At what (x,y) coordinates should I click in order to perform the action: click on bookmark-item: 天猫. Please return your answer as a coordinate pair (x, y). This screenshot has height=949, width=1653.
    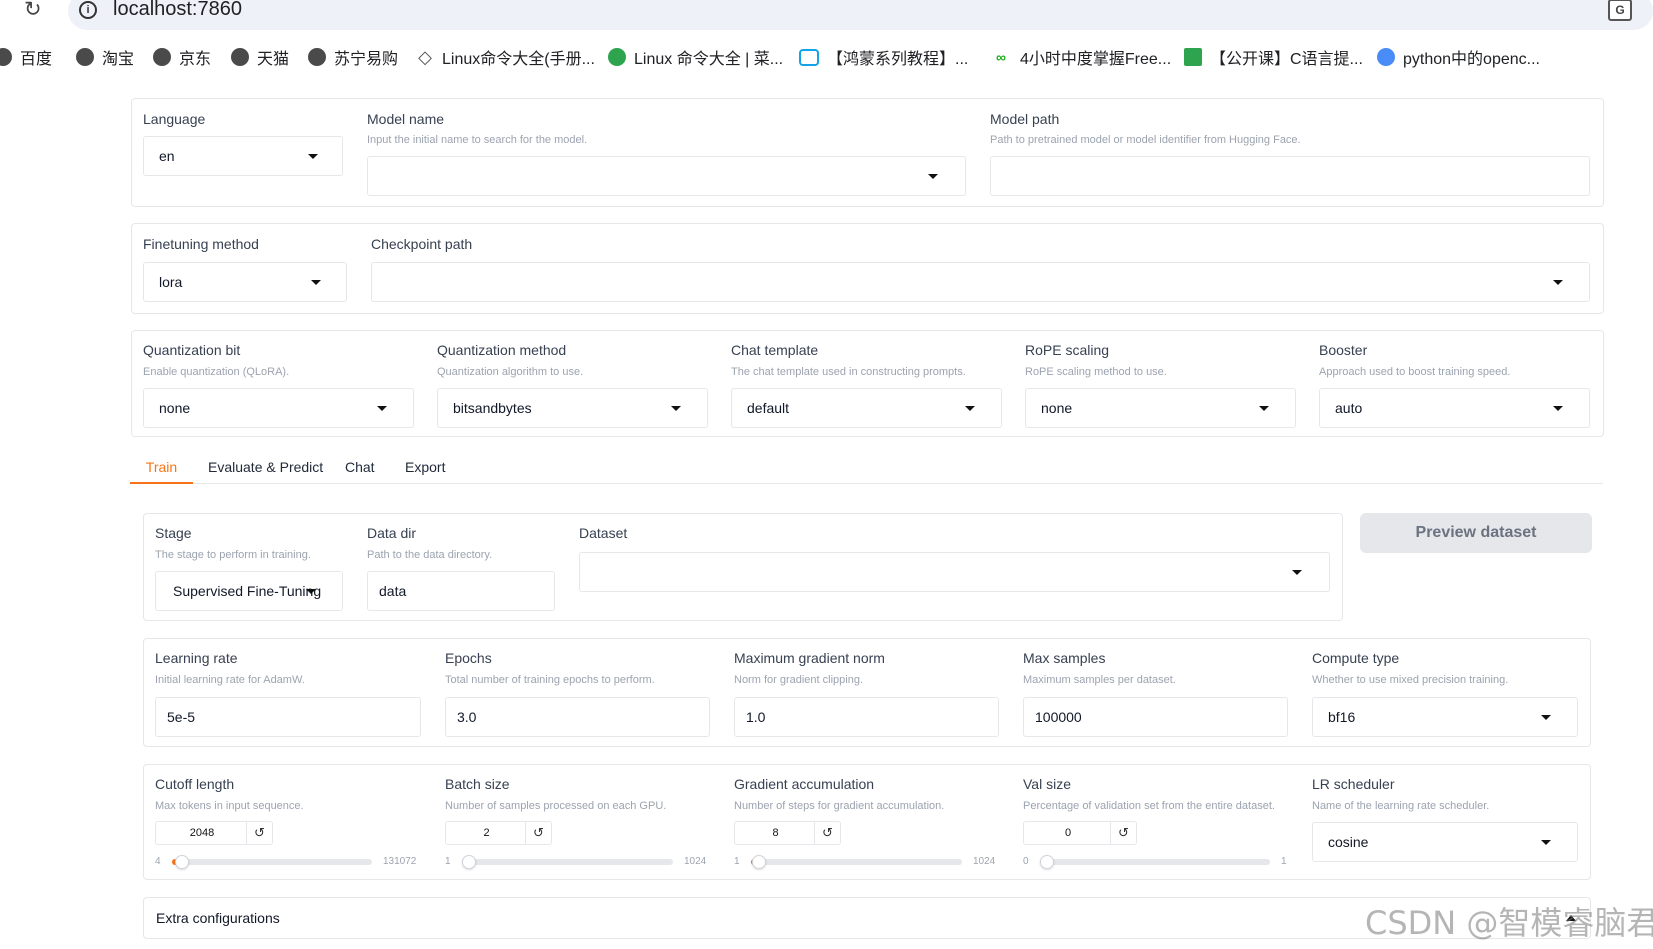
    Looking at the image, I should click on (260, 57).